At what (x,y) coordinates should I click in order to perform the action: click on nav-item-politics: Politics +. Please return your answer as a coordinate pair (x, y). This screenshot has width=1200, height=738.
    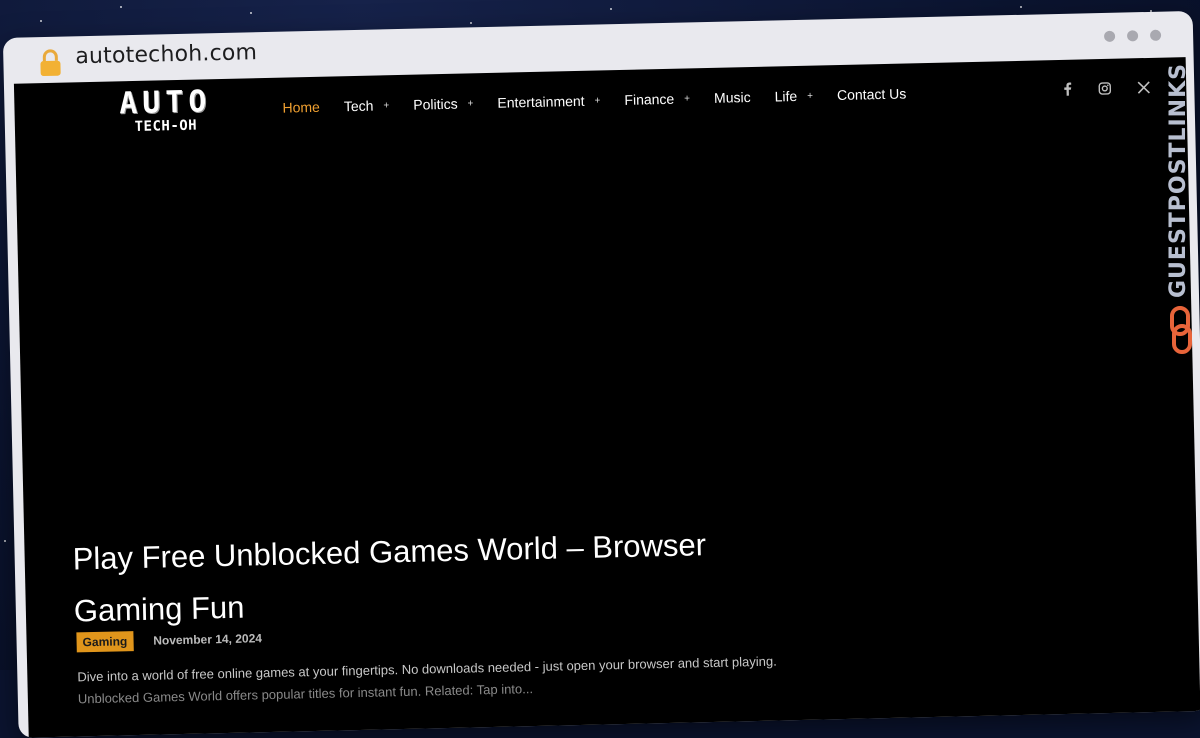
    Looking at the image, I should click on (443, 103).